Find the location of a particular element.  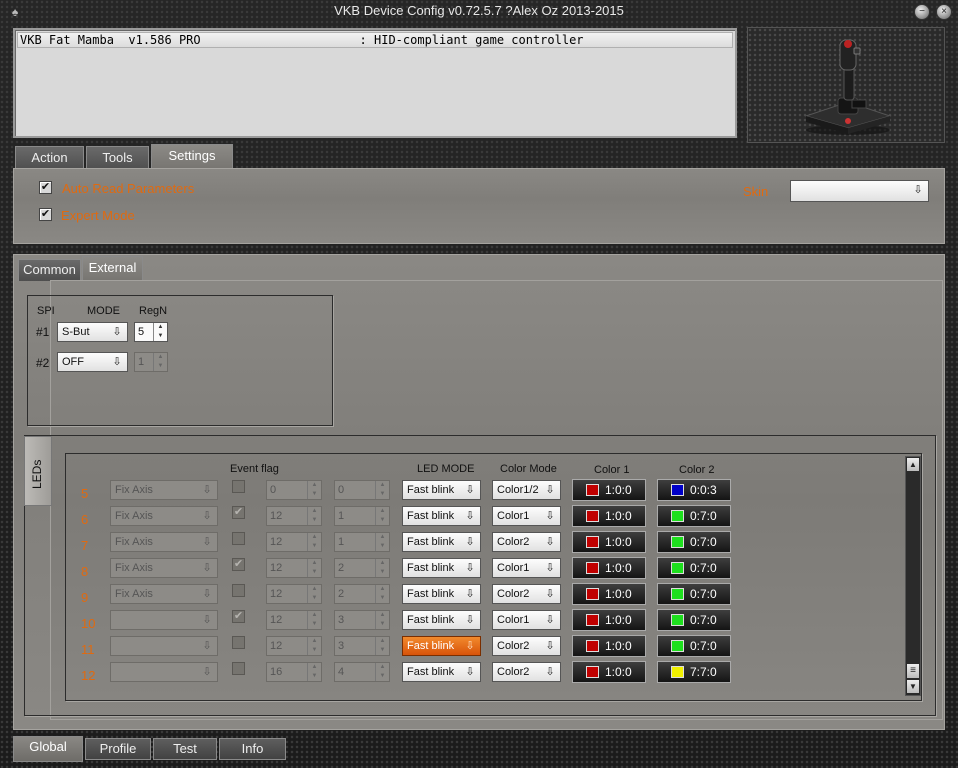

color-mode-dropdown: Color1/2 ⇩ is located at coordinates (526, 490).